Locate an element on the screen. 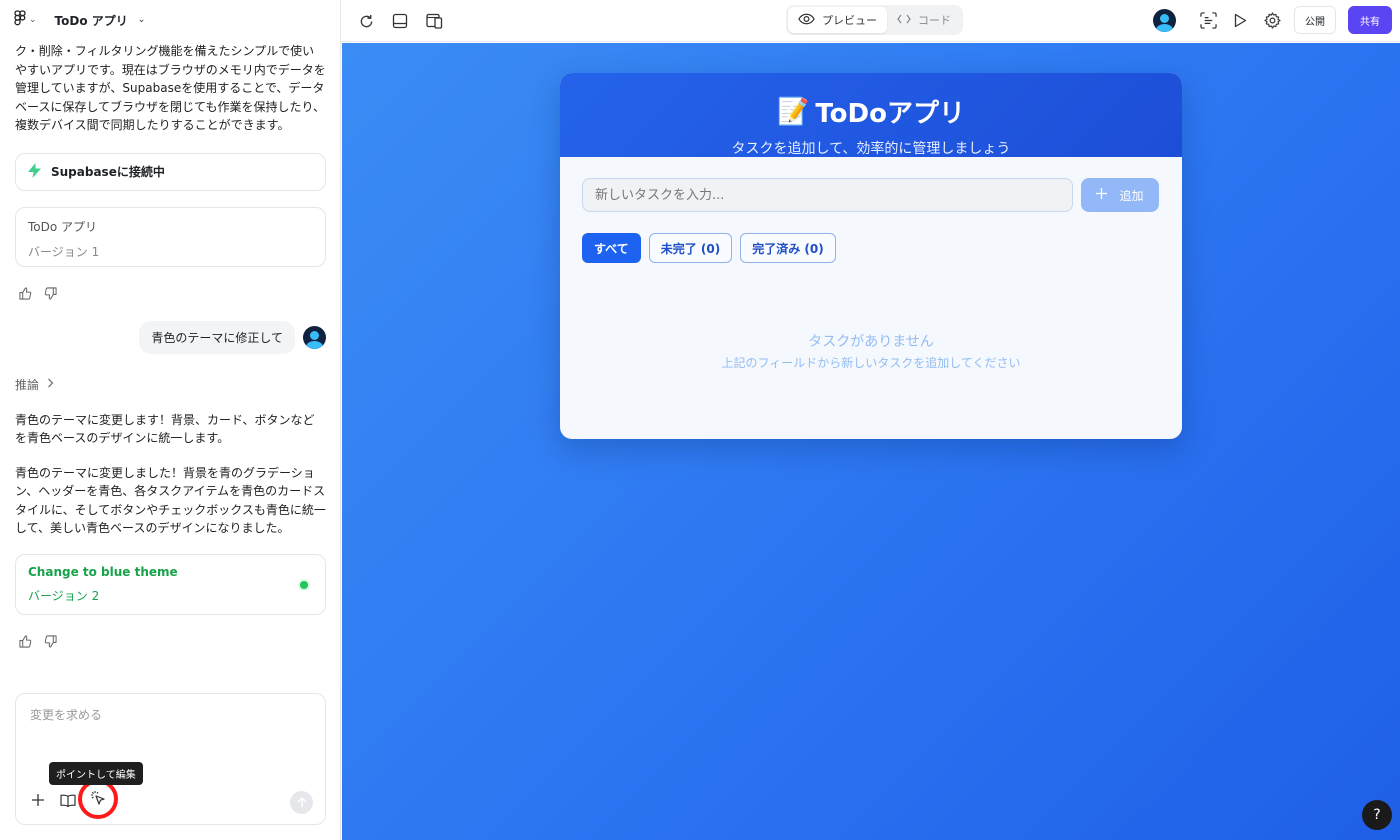 This screenshot has height=840, width=1400. empty-state-title: タスクがありません is located at coordinates (871, 342).